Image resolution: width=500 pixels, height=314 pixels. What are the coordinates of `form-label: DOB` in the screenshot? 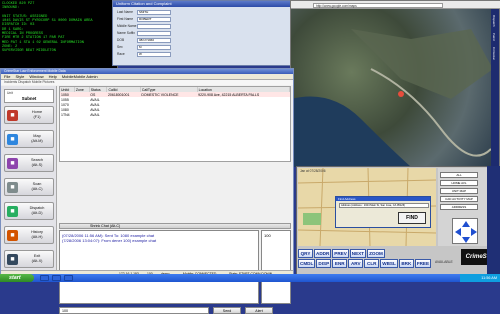 It's located at (121, 40).